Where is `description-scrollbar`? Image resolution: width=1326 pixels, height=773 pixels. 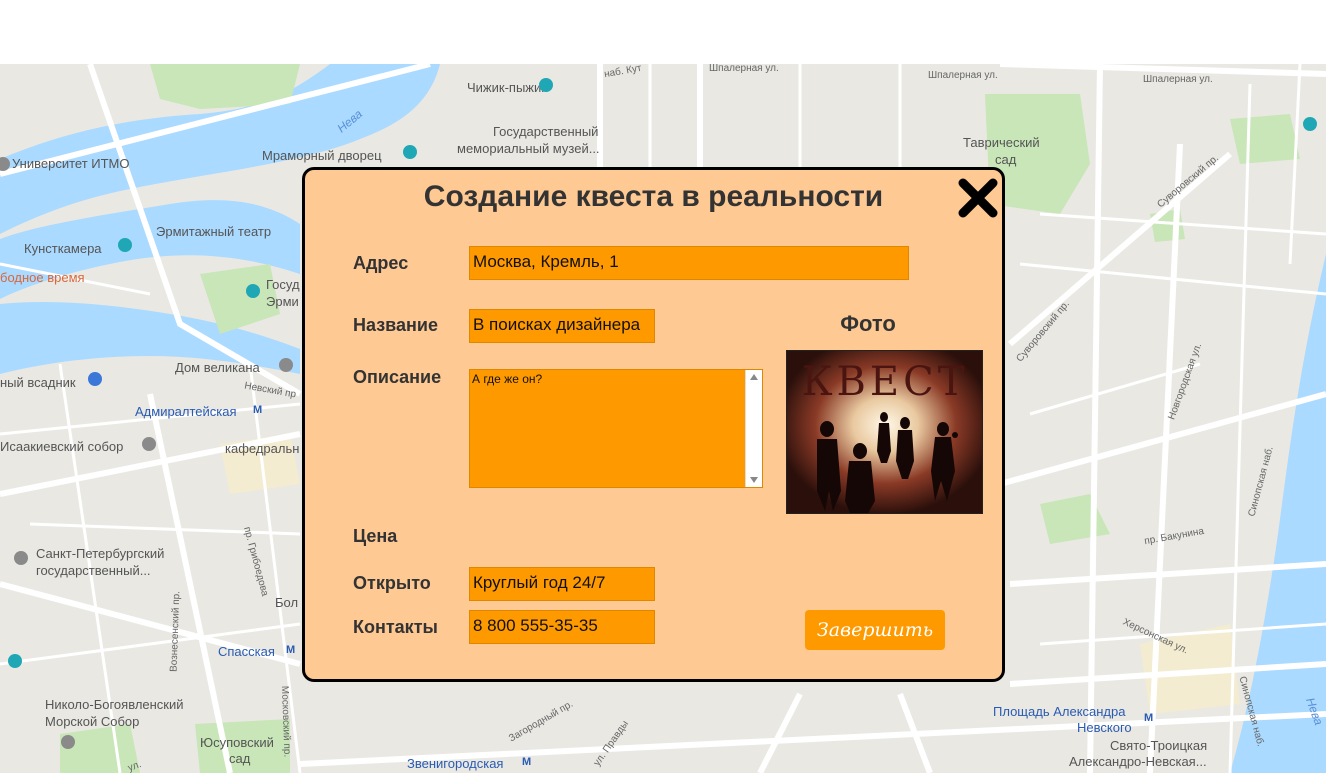 description-scrollbar is located at coordinates (753, 428).